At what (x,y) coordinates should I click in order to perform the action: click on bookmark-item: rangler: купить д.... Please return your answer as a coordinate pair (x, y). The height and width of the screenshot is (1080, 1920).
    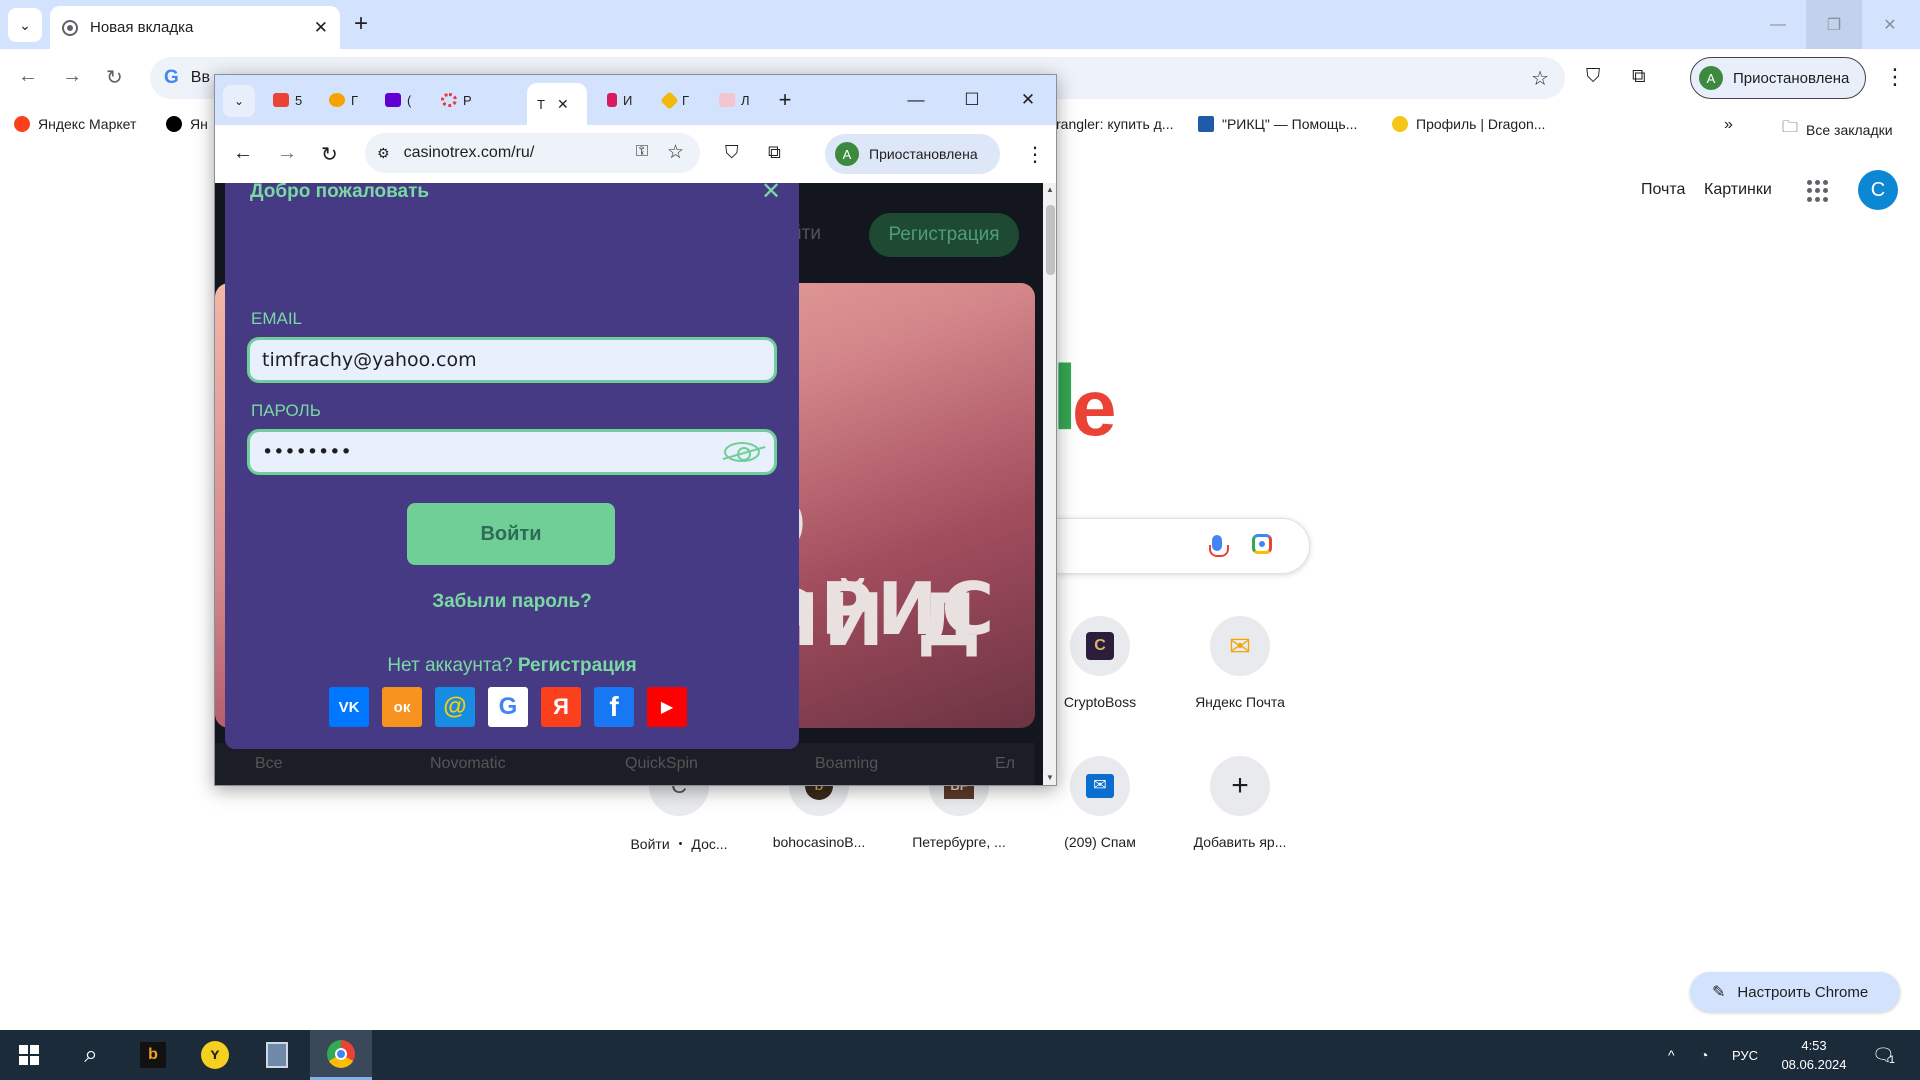
    Looking at the image, I should click on (1114, 124).